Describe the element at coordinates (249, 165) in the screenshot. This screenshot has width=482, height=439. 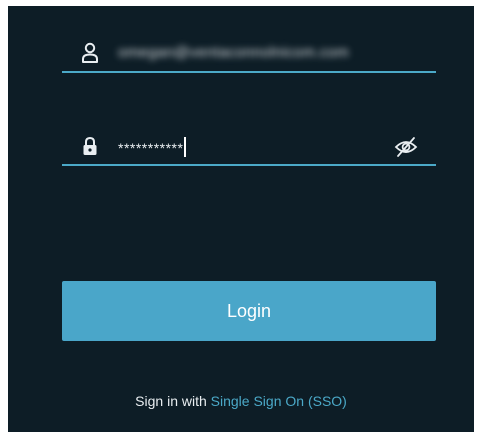
I see `password-underline` at that location.